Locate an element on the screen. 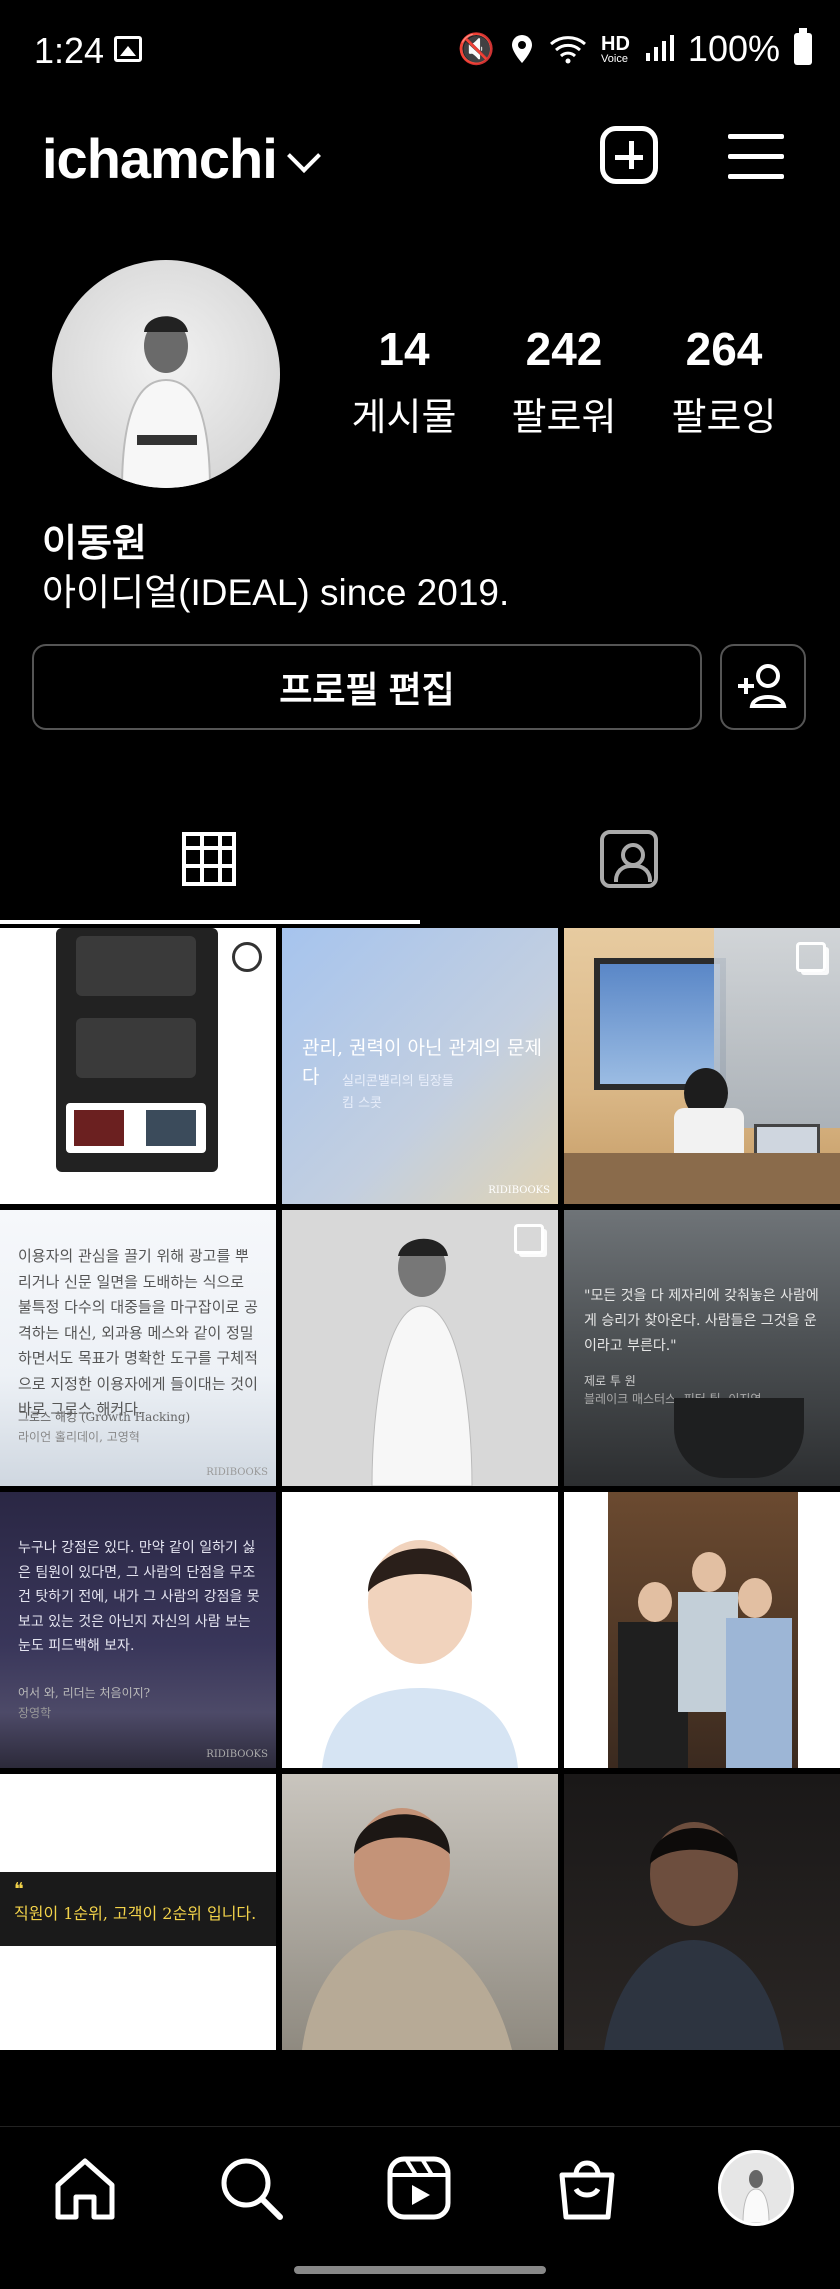  wifi-calling-icon is located at coordinates (568, 50).